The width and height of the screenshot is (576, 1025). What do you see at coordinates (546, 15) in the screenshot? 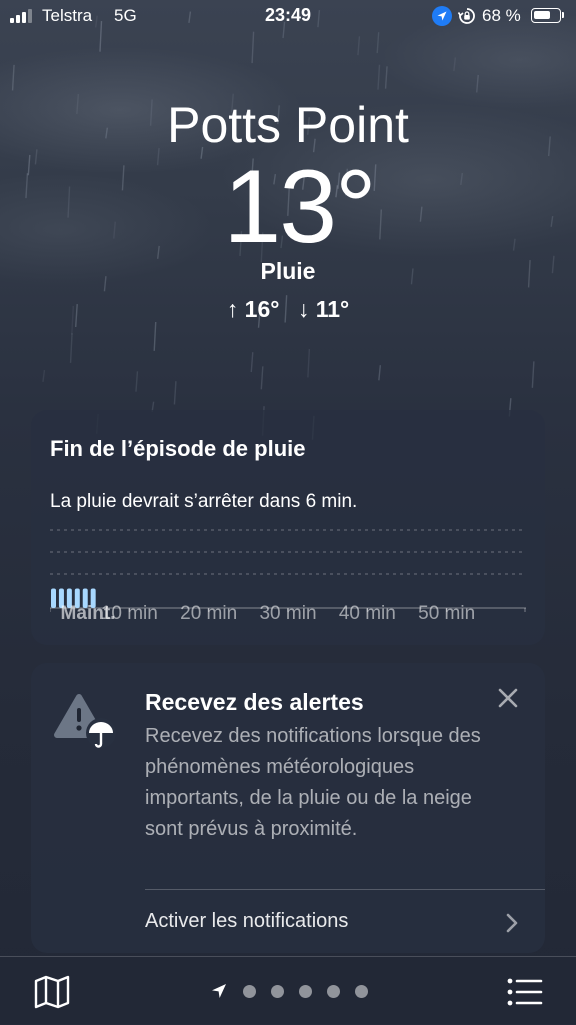
I see `battery-icon` at bounding box center [546, 15].